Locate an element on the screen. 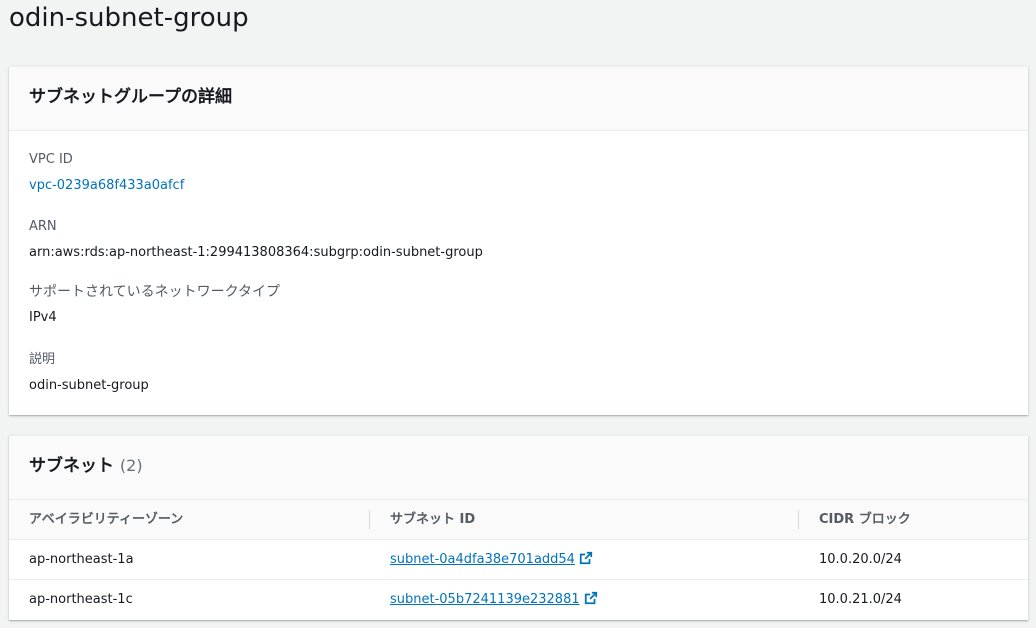 The width and height of the screenshot is (1036, 628). subnet-id-text: subnet-05b7241139e232881 is located at coordinates (485, 599).